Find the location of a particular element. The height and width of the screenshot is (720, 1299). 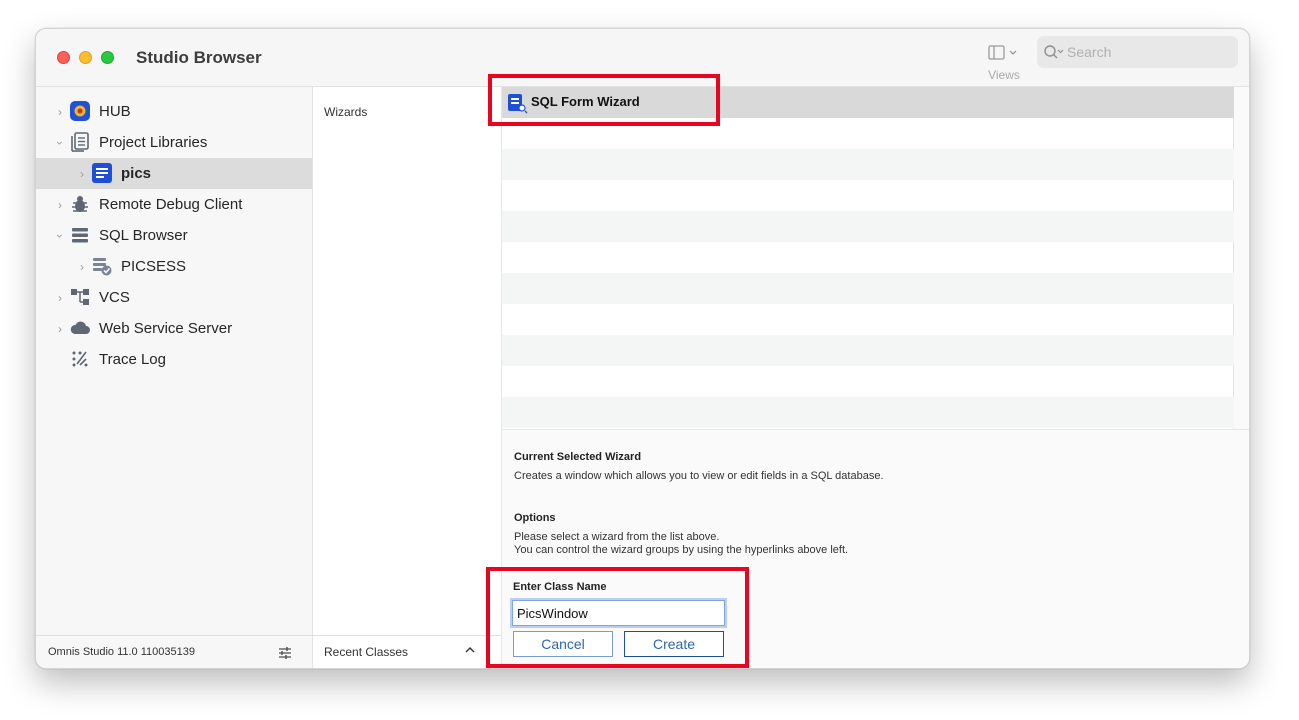

sidebar-item-sql-browser: › SQL Browser is located at coordinates (174, 235).